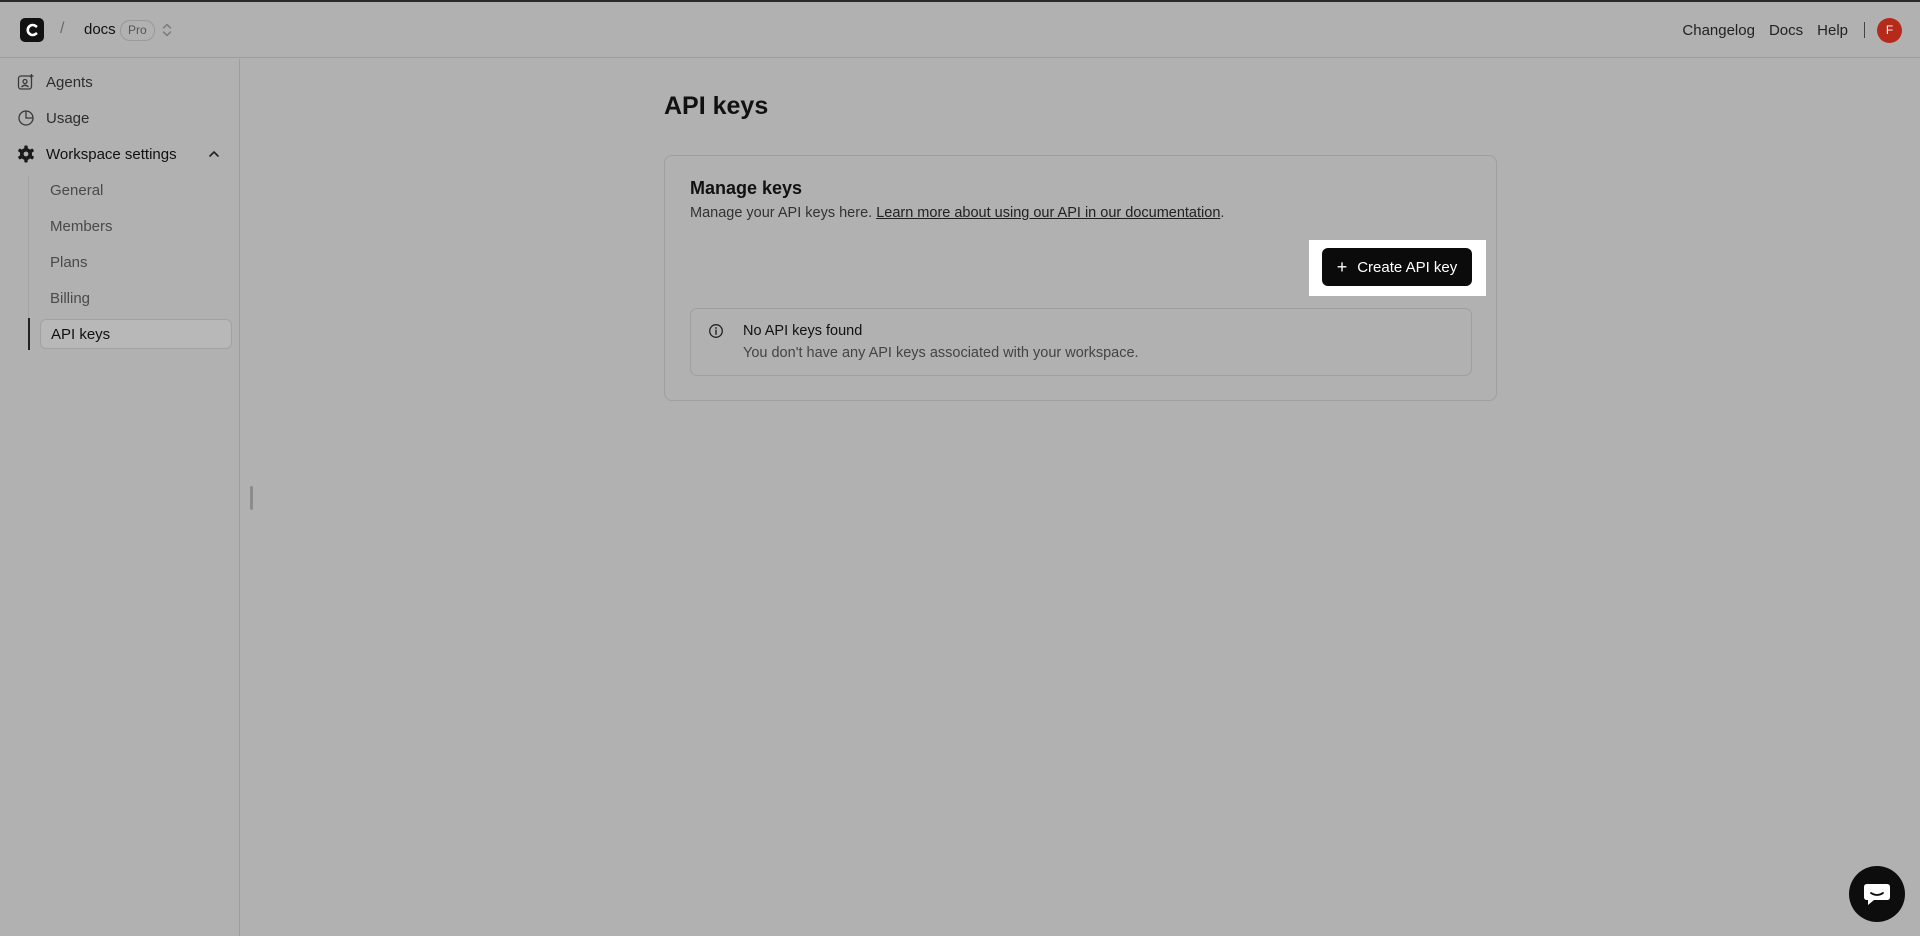  Describe the element at coordinates (136, 226) in the screenshot. I see `sidebar-item-members: Members` at that location.